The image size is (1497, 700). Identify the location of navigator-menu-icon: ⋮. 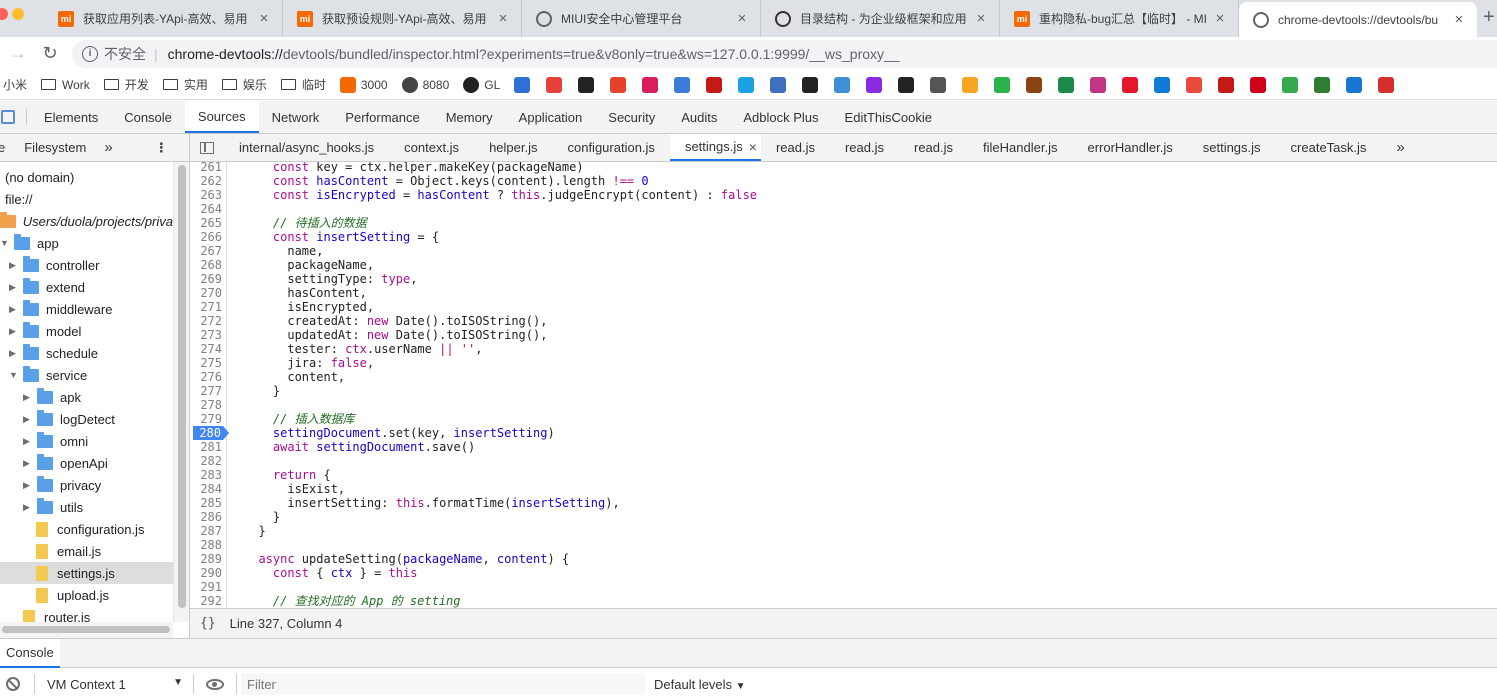
(161, 148).